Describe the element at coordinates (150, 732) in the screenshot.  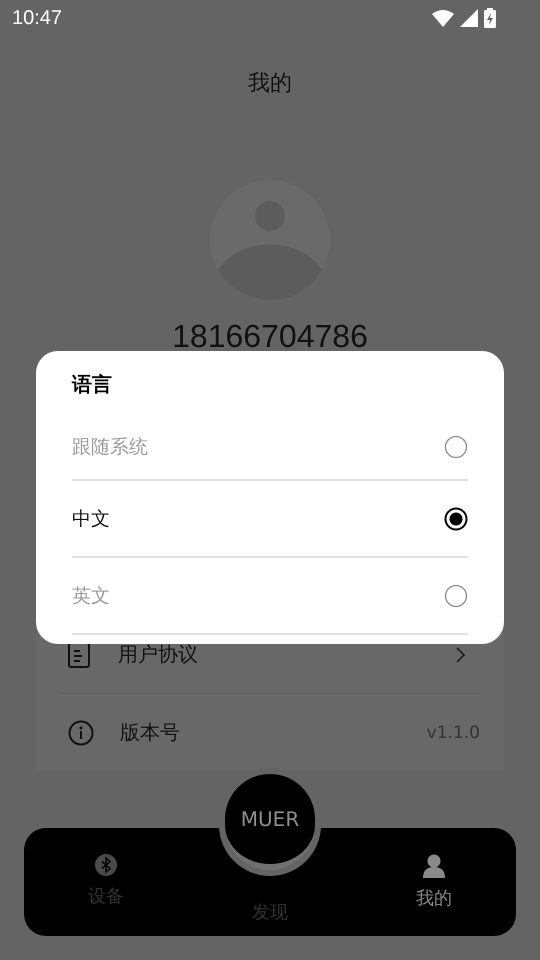
I see `menu-label: 版本号` at that location.